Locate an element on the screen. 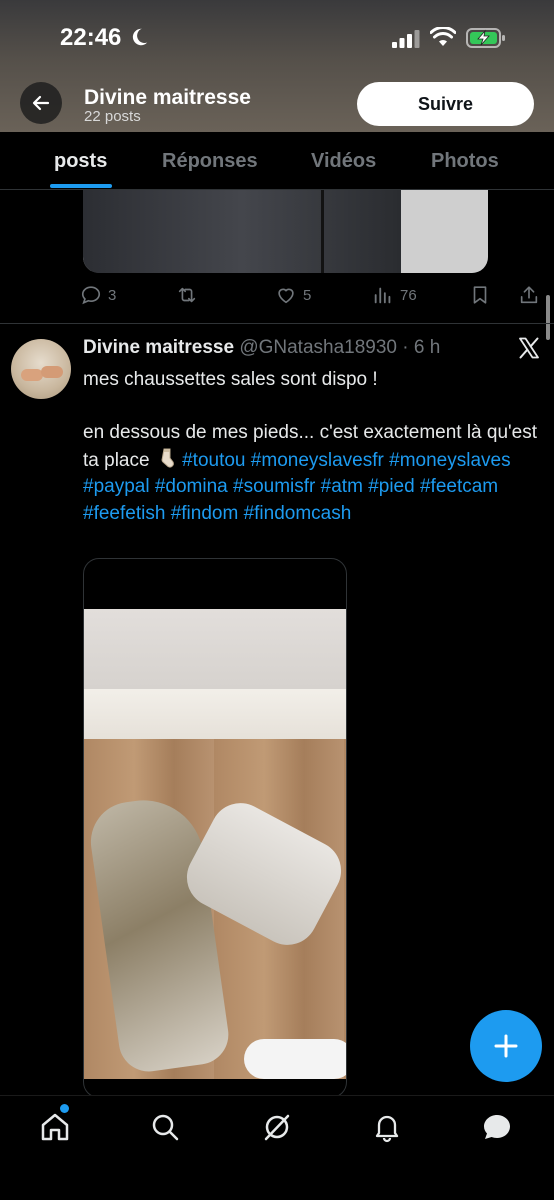 The image size is (554, 1200). hashtag: #paypal is located at coordinates (116, 486).